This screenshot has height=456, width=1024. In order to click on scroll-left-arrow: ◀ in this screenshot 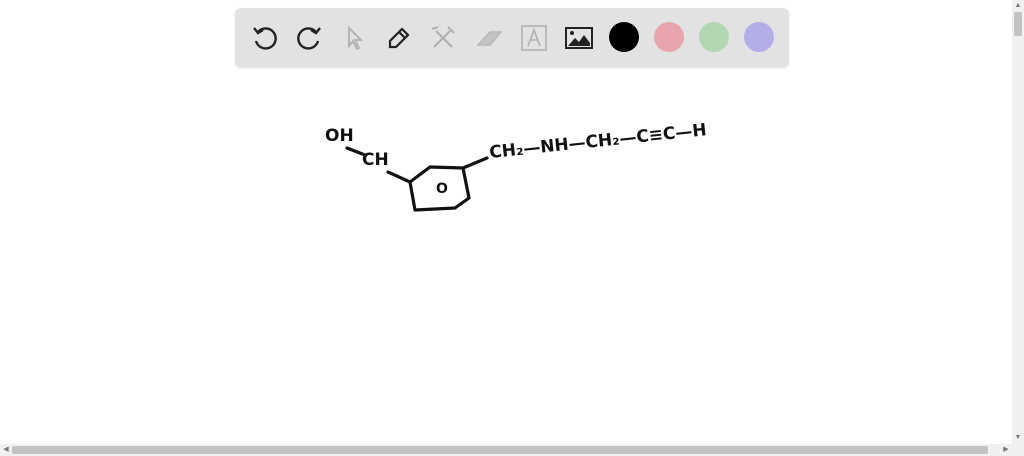, I will do `click(6, 450)`.